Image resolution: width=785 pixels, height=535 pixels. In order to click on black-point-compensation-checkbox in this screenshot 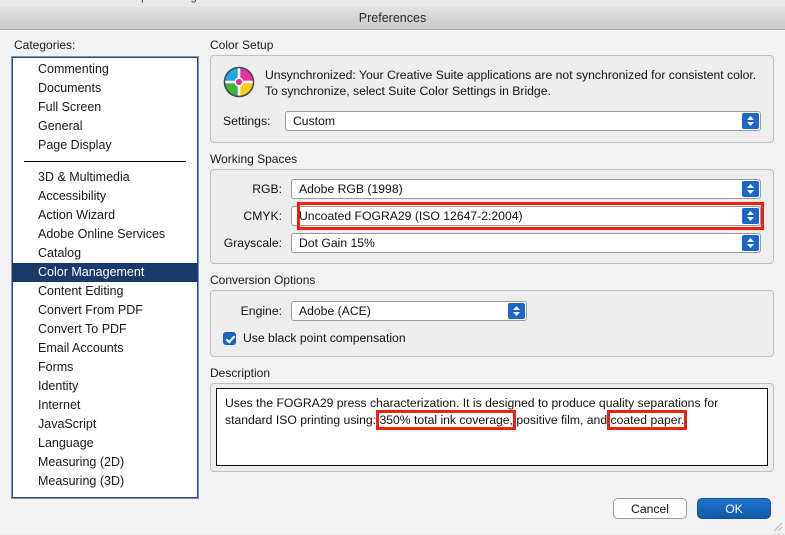, I will do `click(229, 338)`.